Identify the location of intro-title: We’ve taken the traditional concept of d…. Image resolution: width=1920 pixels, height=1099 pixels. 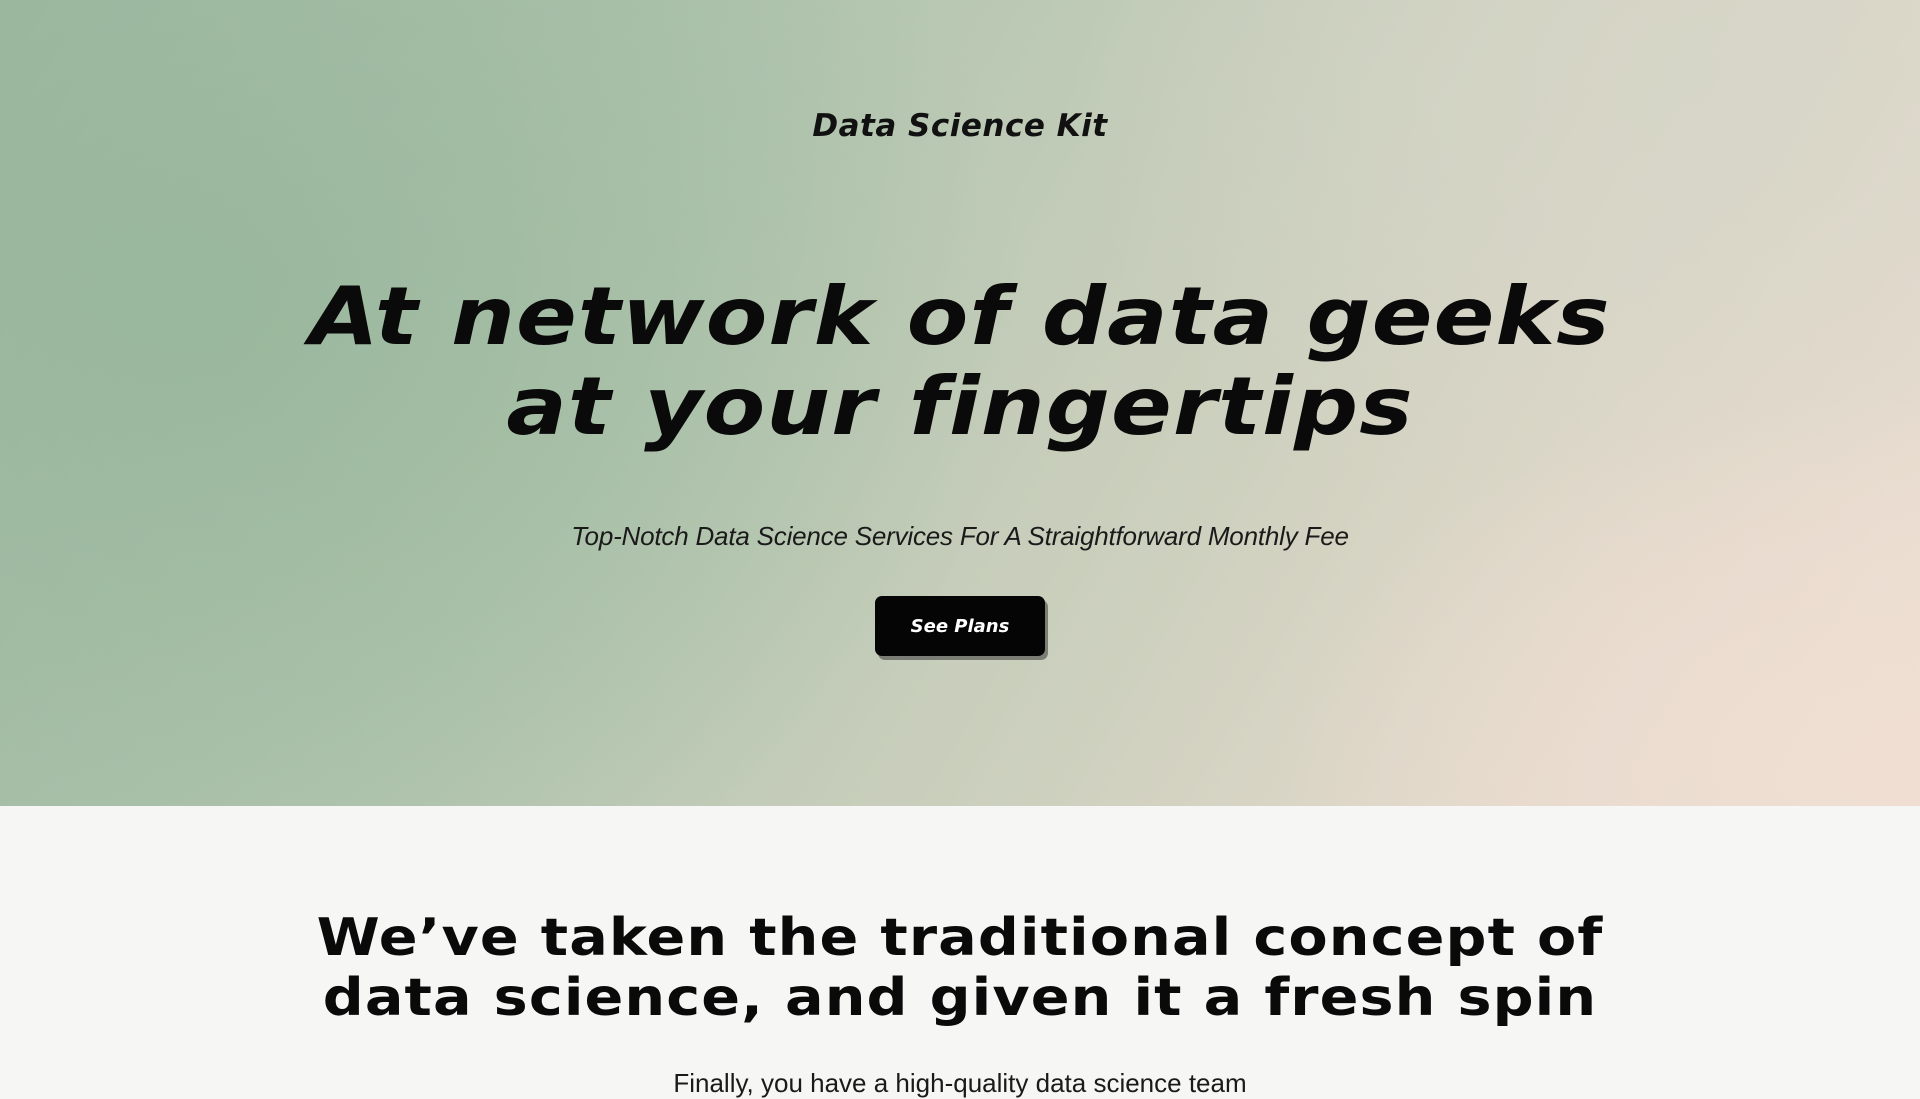
(960, 968).